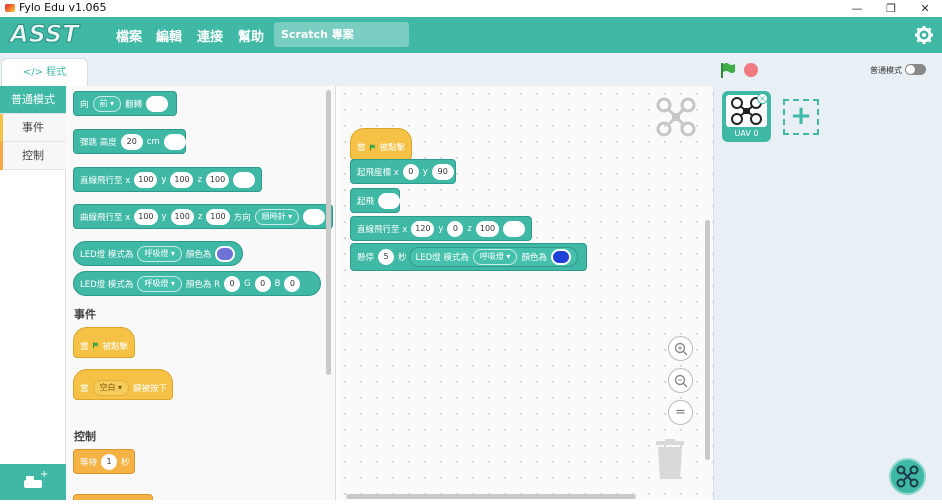  What do you see at coordinates (199, 179) in the screenshot?
I see `block-text: z` at bounding box center [199, 179].